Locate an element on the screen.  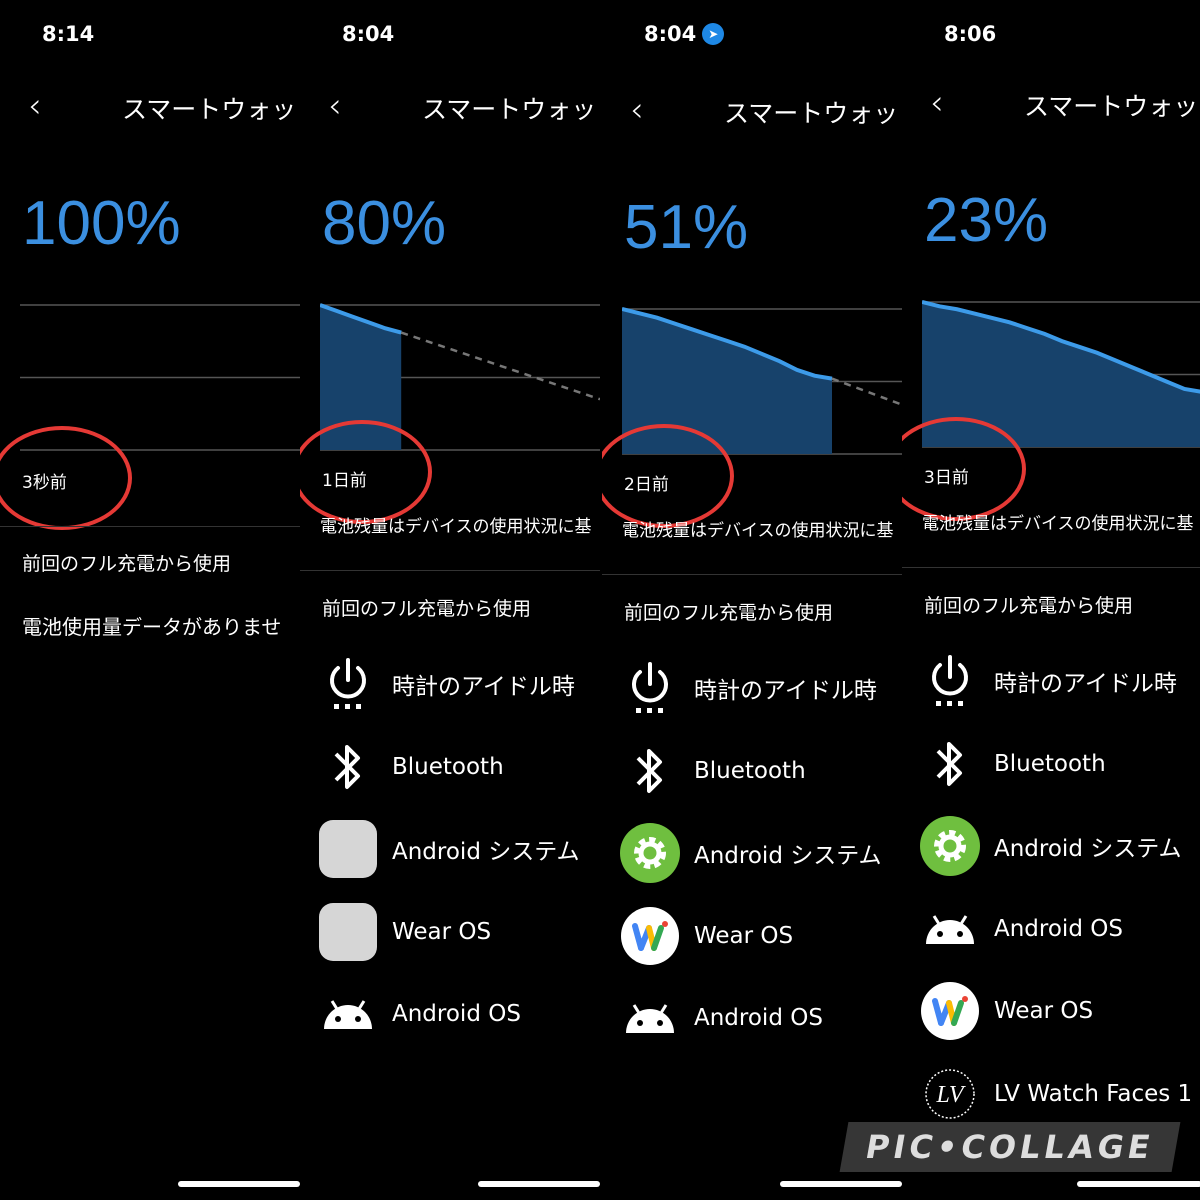
status-bar-time: 8:04 is located at coordinates (368, 34).